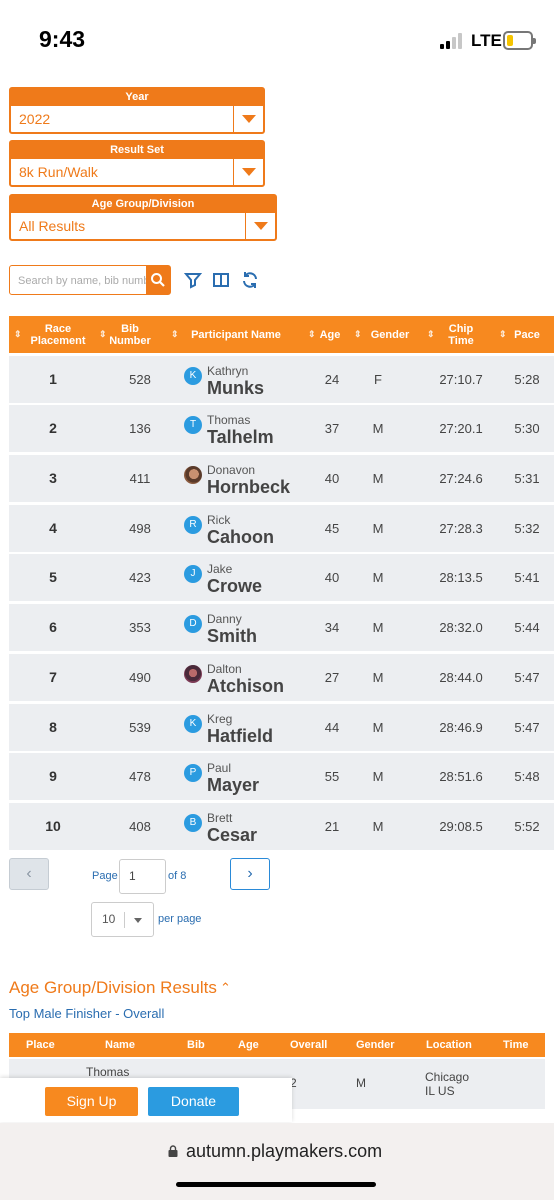 The image size is (554, 1200). What do you see at coordinates (248, 487) in the screenshot?
I see `last-name: Hornbeck` at bounding box center [248, 487].